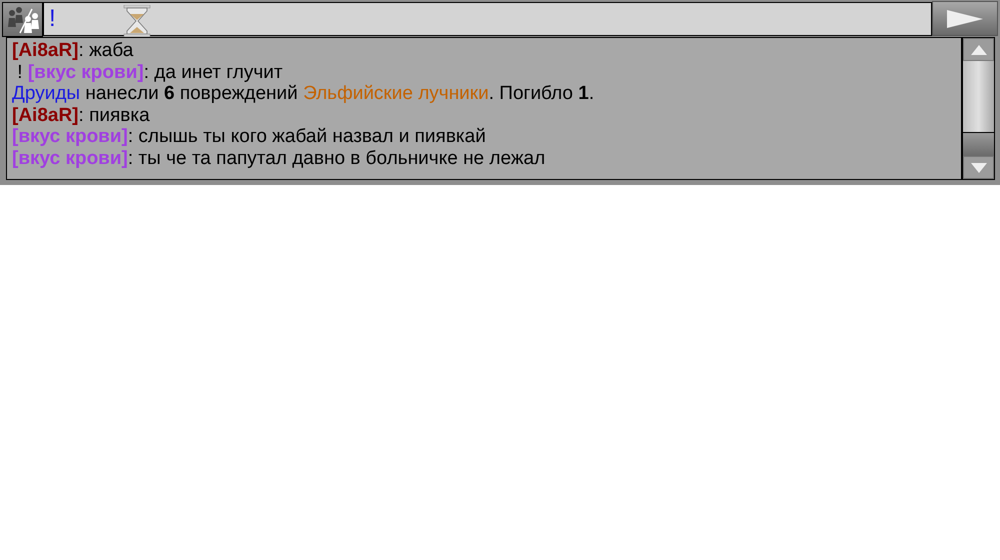 This screenshot has width=1000, height=560. I want to click on people-toggle-button, so click(22, 19).